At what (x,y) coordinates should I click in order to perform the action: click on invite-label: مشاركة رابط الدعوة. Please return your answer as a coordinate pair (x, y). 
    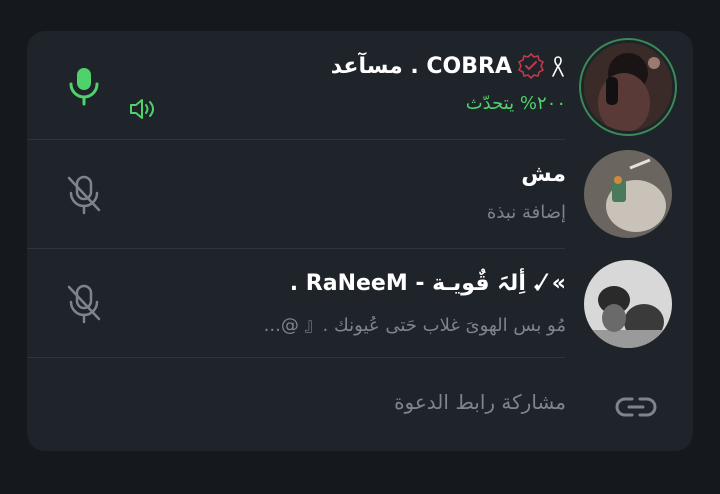
    Looking at the image, I should click on (480, 402).